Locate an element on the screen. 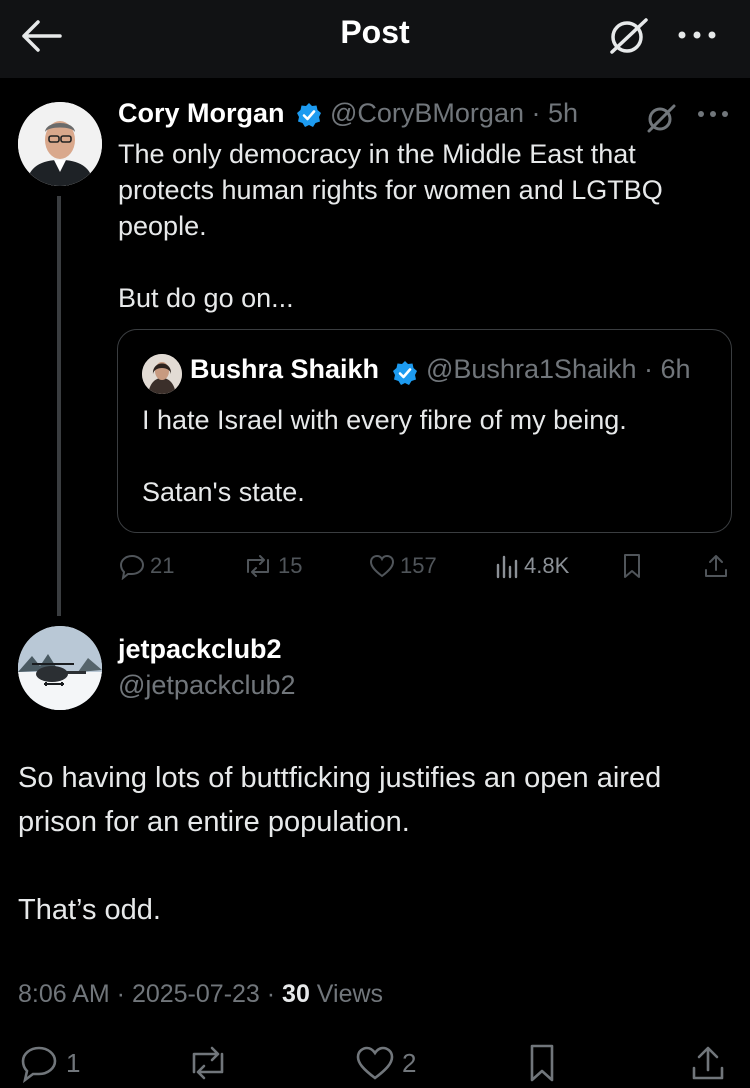 This screenshot has height=1088, width=750. like-button: 157 is located at coordinates (402, 566).